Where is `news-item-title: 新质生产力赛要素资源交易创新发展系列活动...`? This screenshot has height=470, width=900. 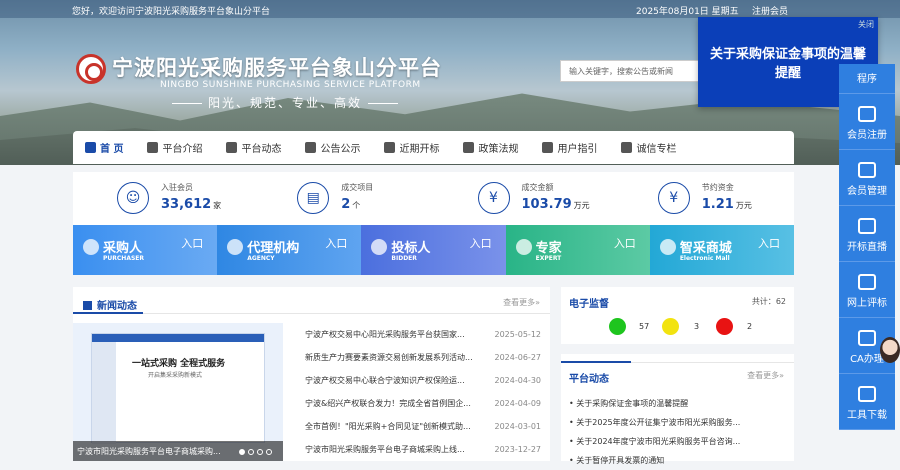
news-item-title: 新质生产力赛要素资源交易创新发展系列活动... is located at coordinates (390, 357).